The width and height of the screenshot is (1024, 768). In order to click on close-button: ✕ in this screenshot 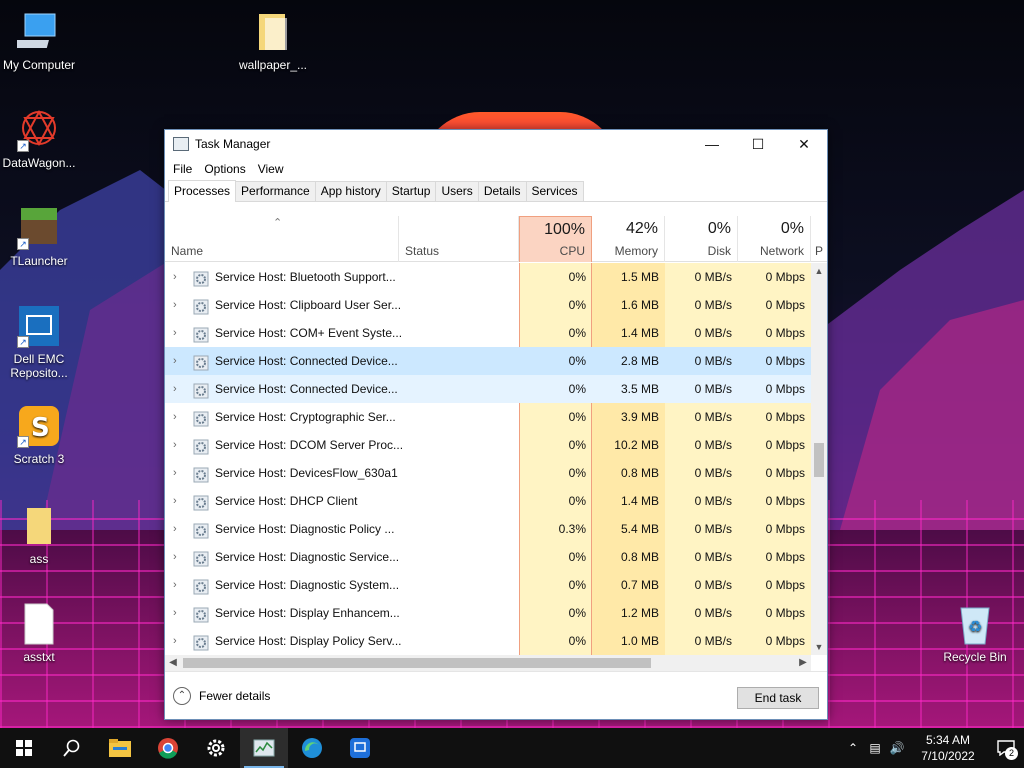, I will do `click(804, 144)`.